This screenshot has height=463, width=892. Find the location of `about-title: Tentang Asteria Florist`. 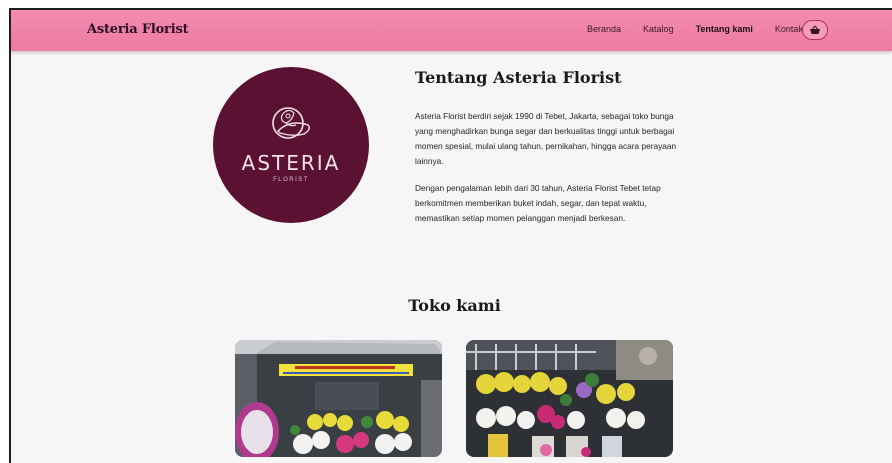

about-title: Tentang Asteria Florist is located at coordinates (518, 77).